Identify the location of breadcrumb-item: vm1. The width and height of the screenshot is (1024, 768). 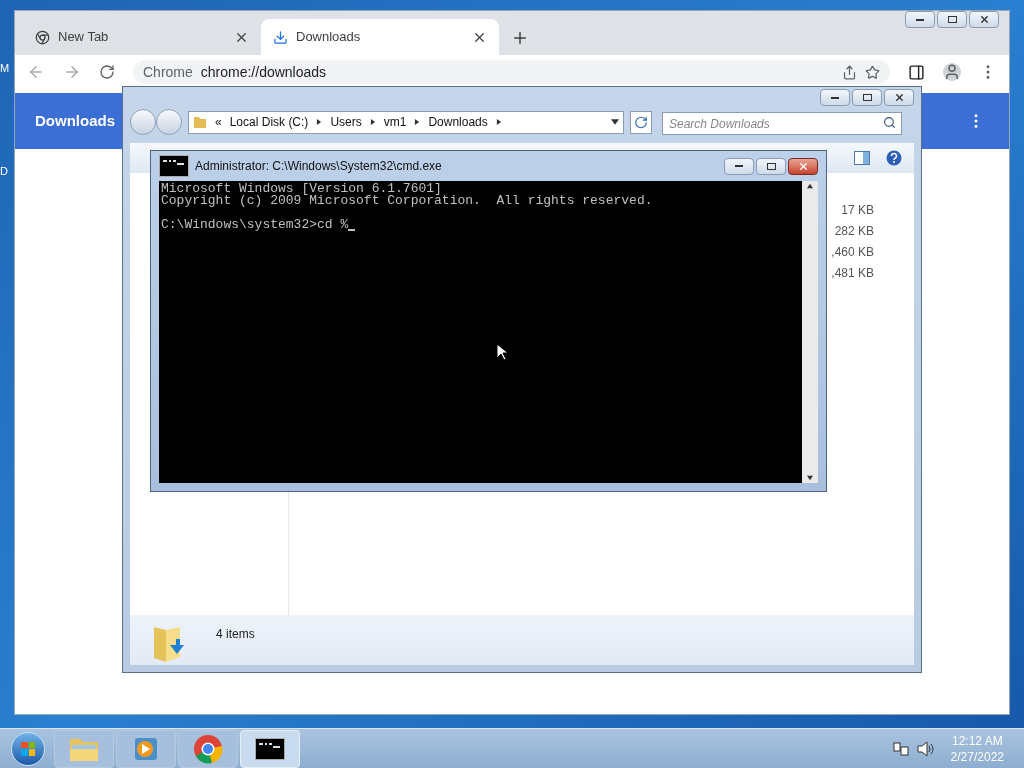
(395, 122).